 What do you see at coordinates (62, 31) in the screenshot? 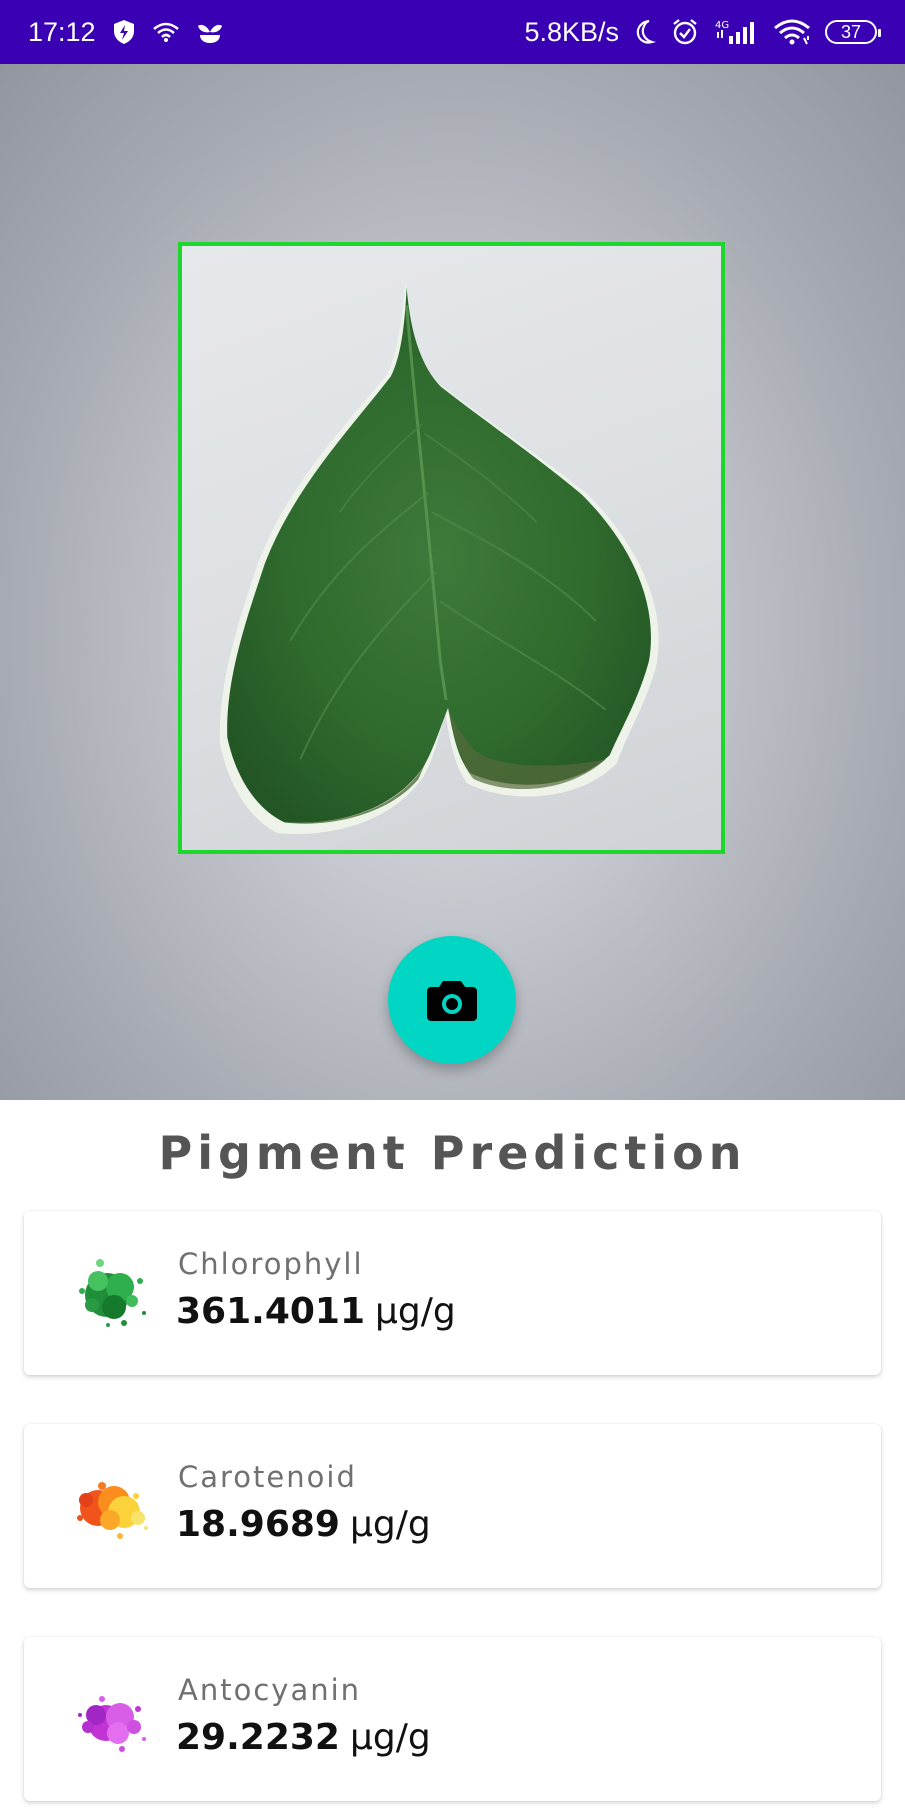
I see `status-time: 17:12` at bounding box center [62, 31].